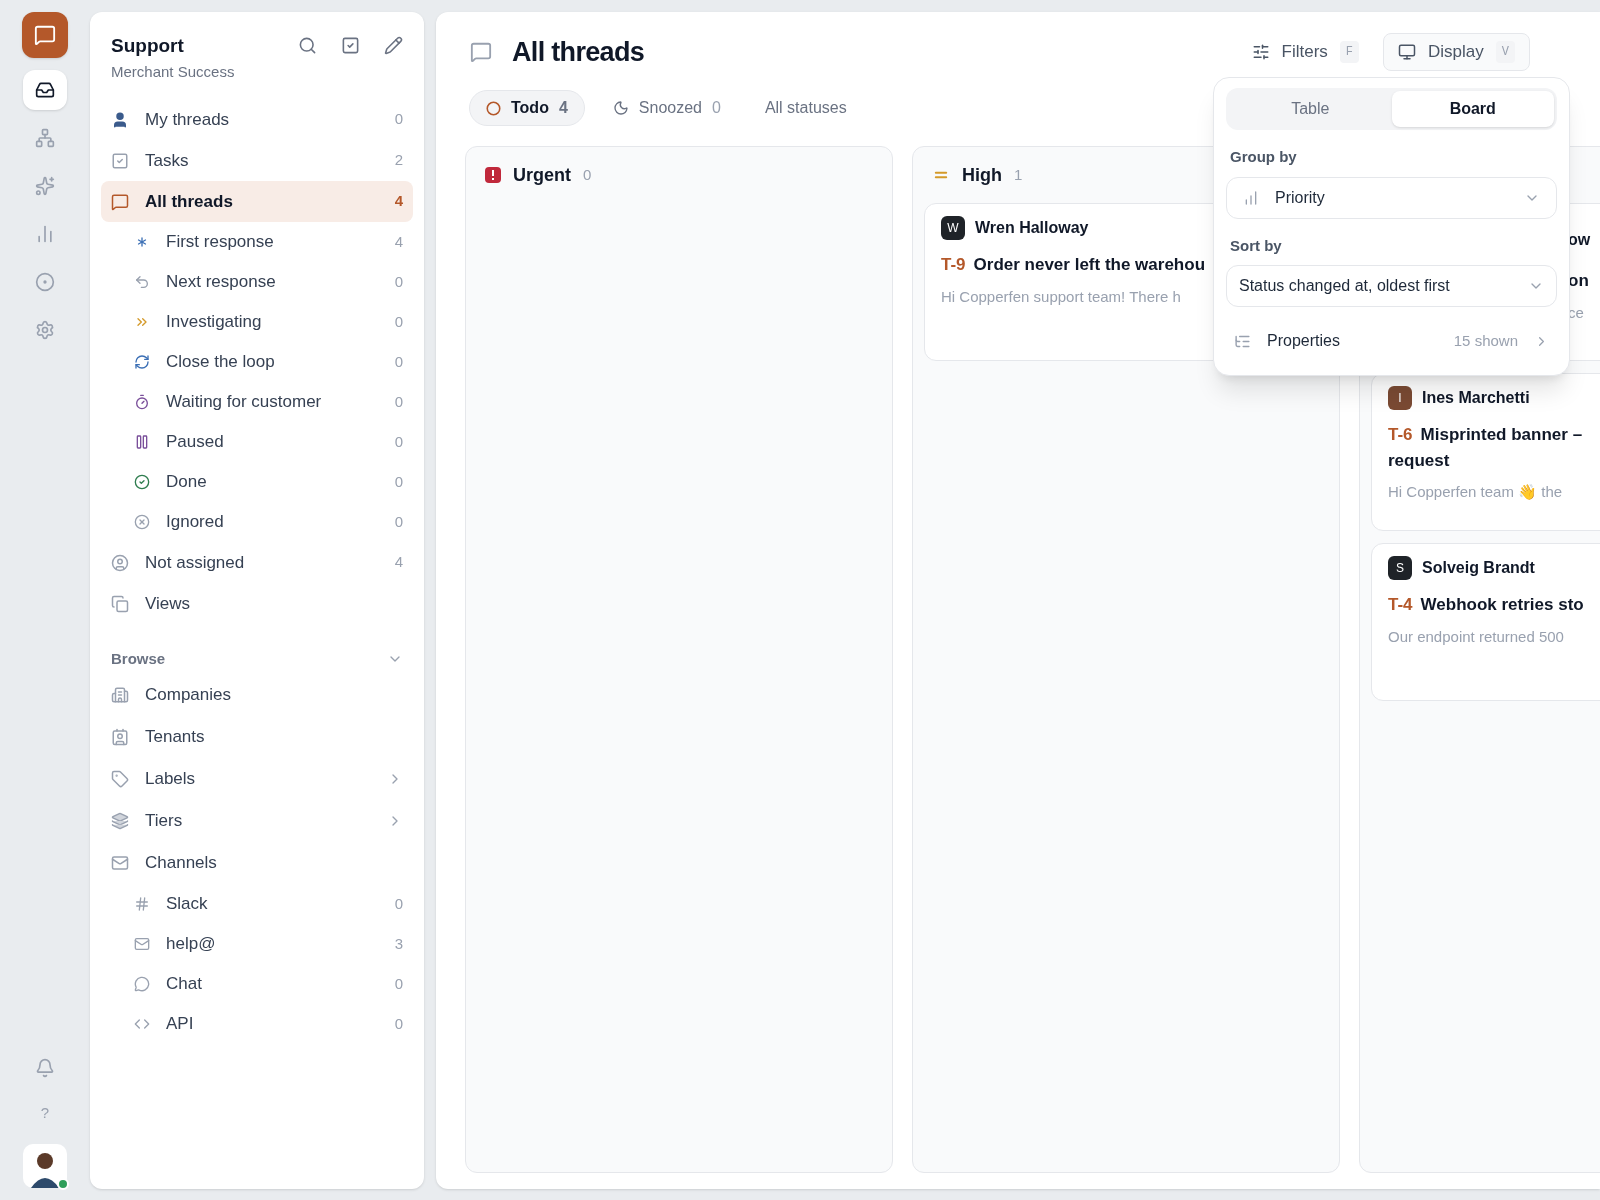 This screenshot has width=1600, height=1200. I want to click on thread-preview: Hi Copperfen support team! There h, so click(1061, 296).